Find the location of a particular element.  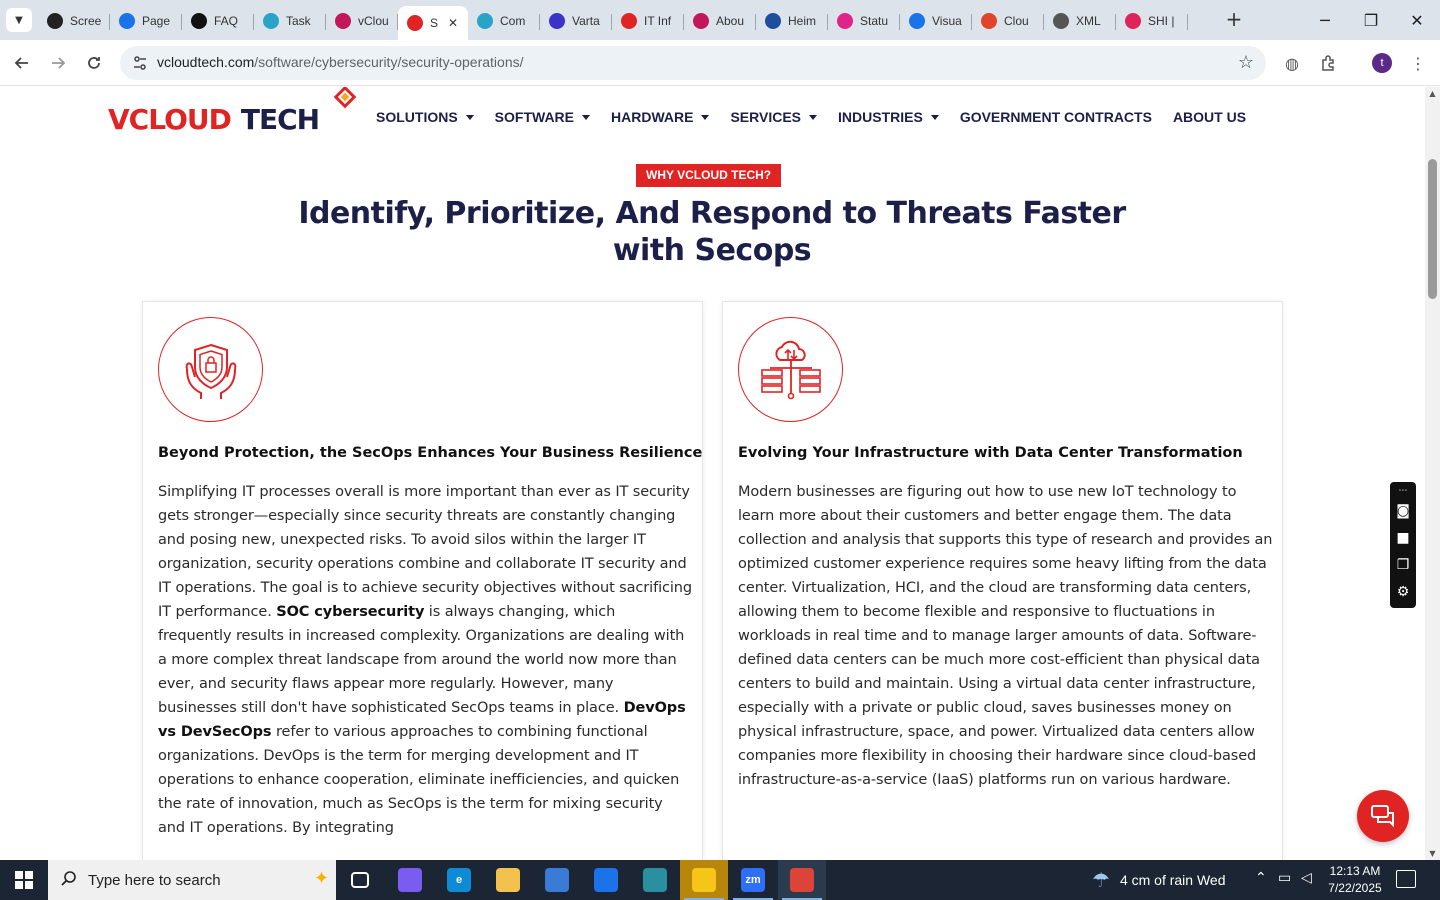

settings-gear-icon: ⚙ is located at coordinates (1403, 592).